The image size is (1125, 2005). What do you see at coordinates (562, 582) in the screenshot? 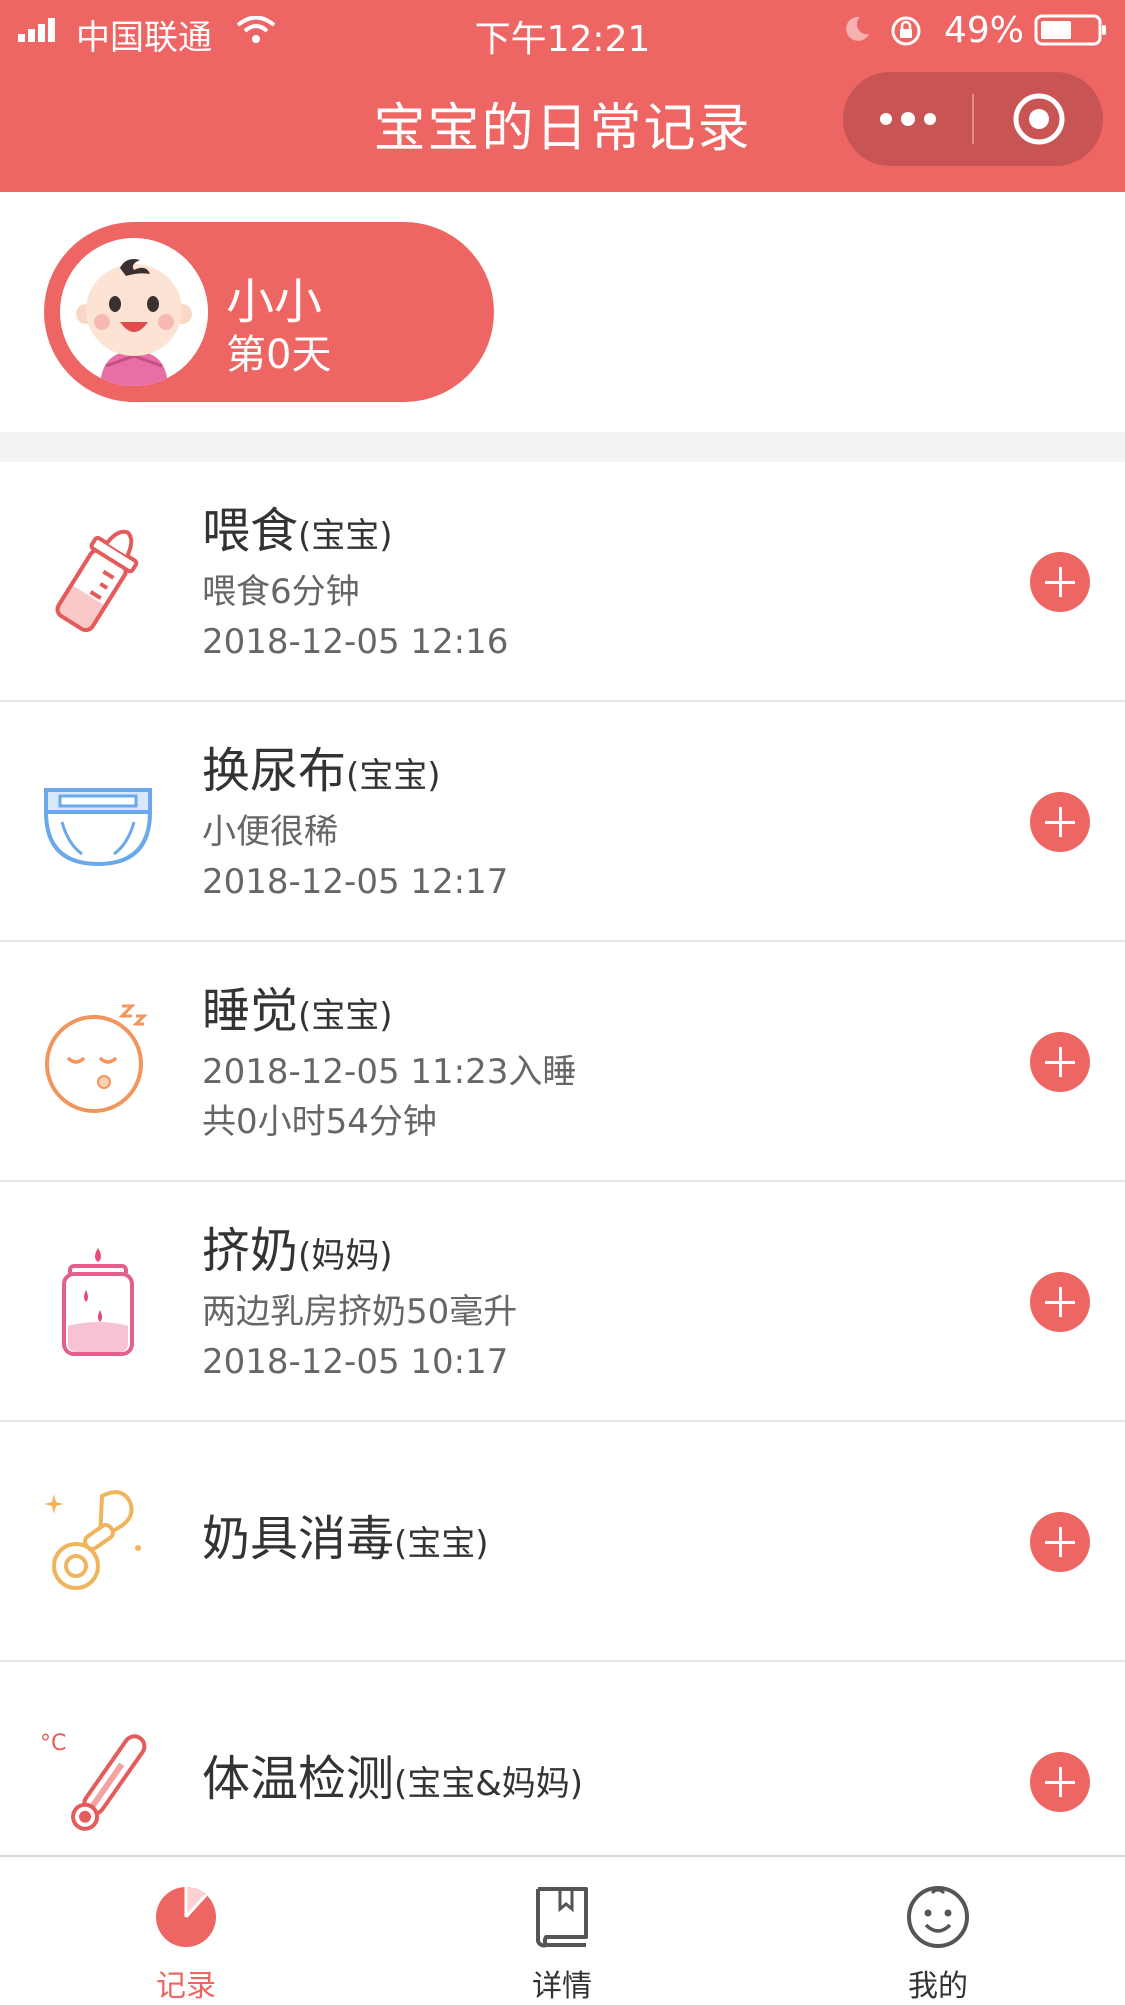
I see `record-item-feeding: 喂食(宝宝) 喂食6分钟 2018-12-05 12:16` at bounding box center [562, 582].